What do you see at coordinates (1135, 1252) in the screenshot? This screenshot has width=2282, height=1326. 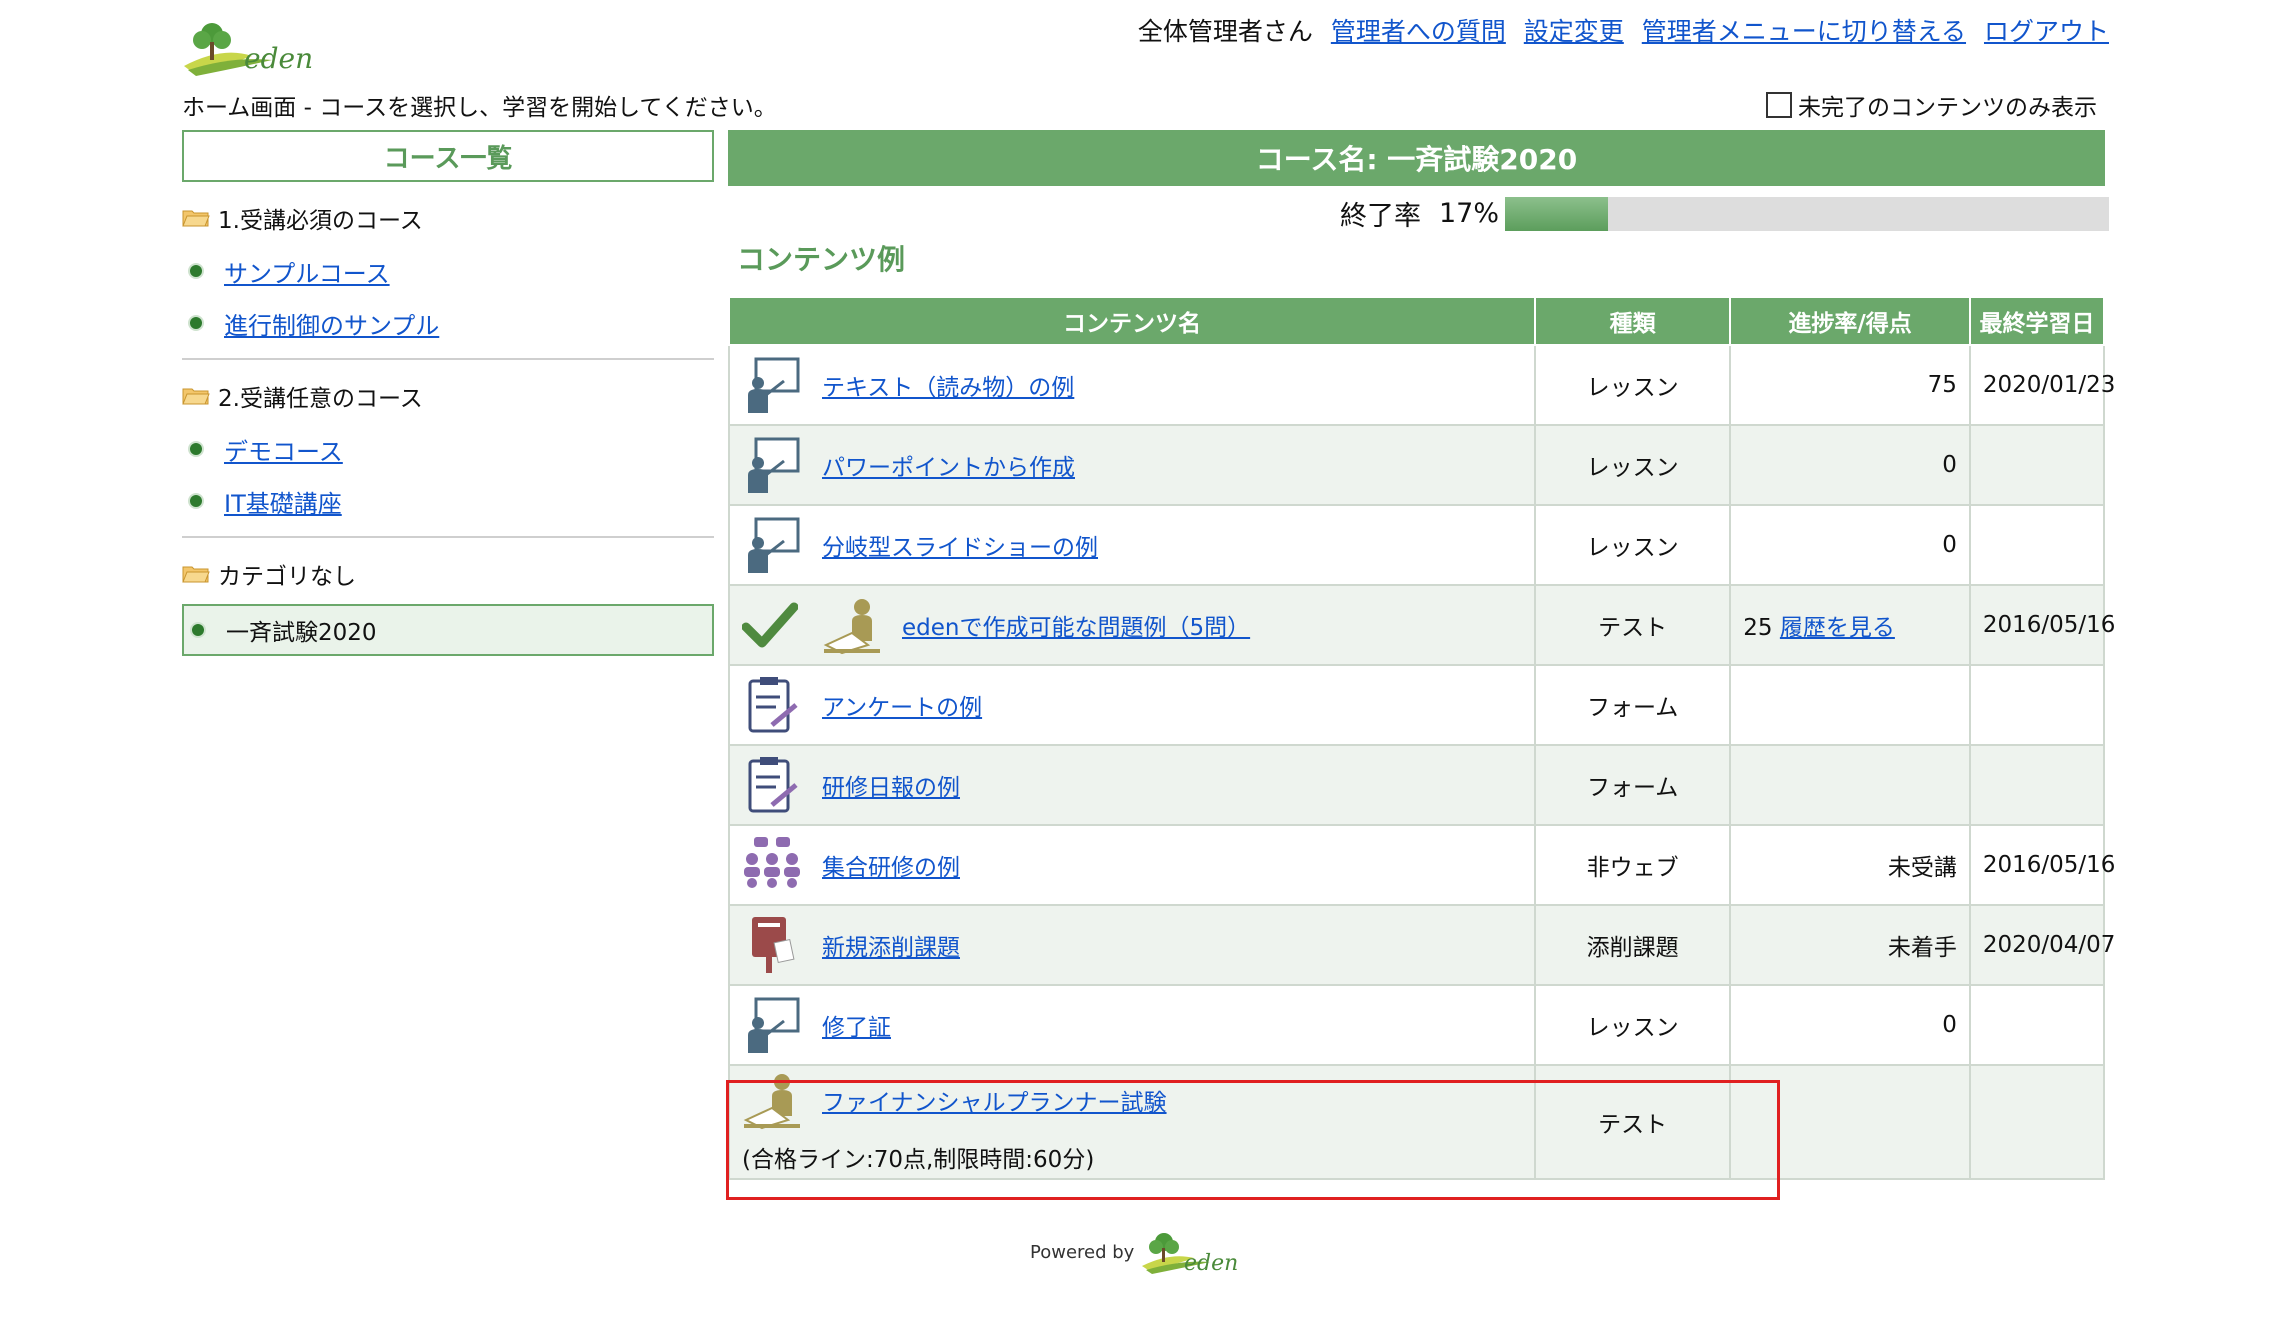 I see `powered-by: Powered by eden` at bounding box center [1135, 1252].